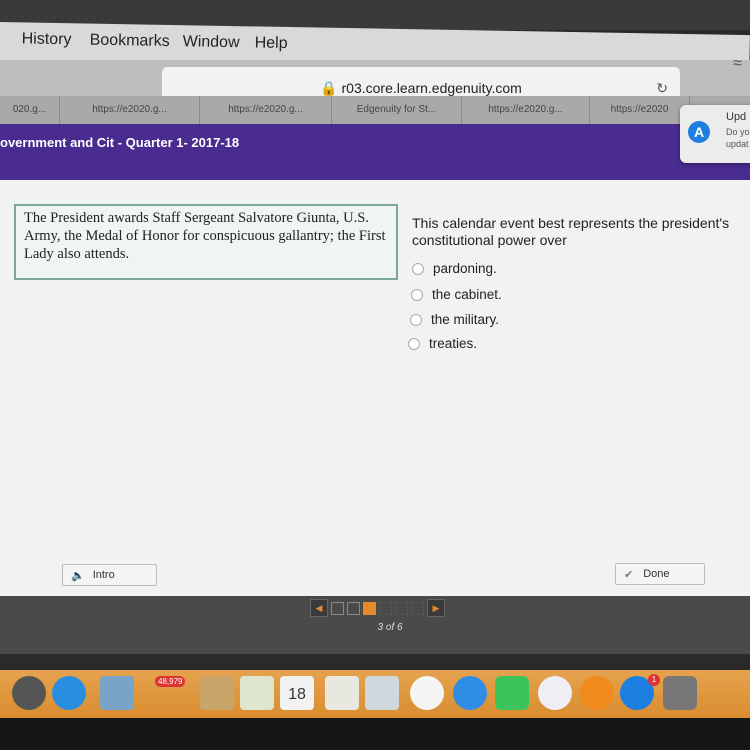 The image size is (750, 750). I want to click on messages-icon, so click(470, 693).